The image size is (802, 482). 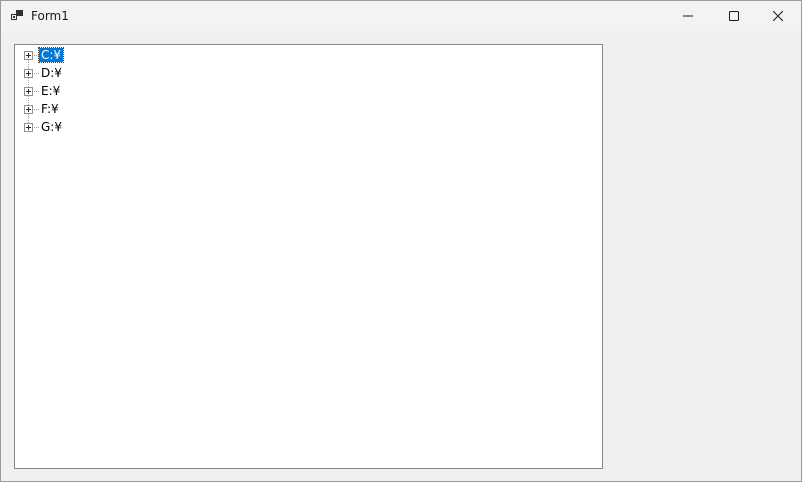 I want to click on tree-node-d: D:¥, so click(x=115, y=74).